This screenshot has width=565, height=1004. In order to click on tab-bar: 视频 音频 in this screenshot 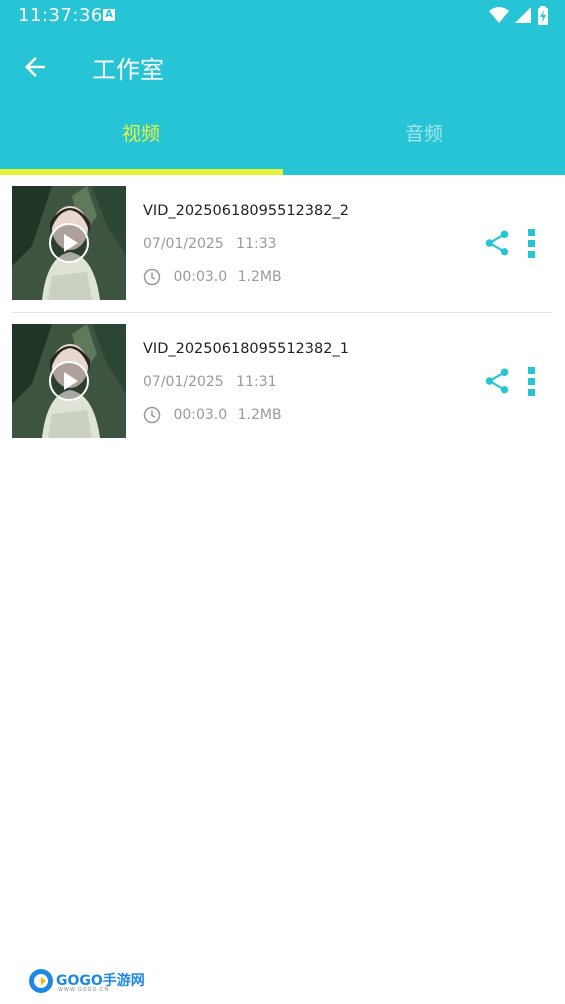, I will do `click(282, 137)`.